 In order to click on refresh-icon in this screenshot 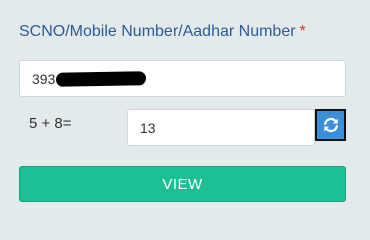, I will do `click(330, 125)`.